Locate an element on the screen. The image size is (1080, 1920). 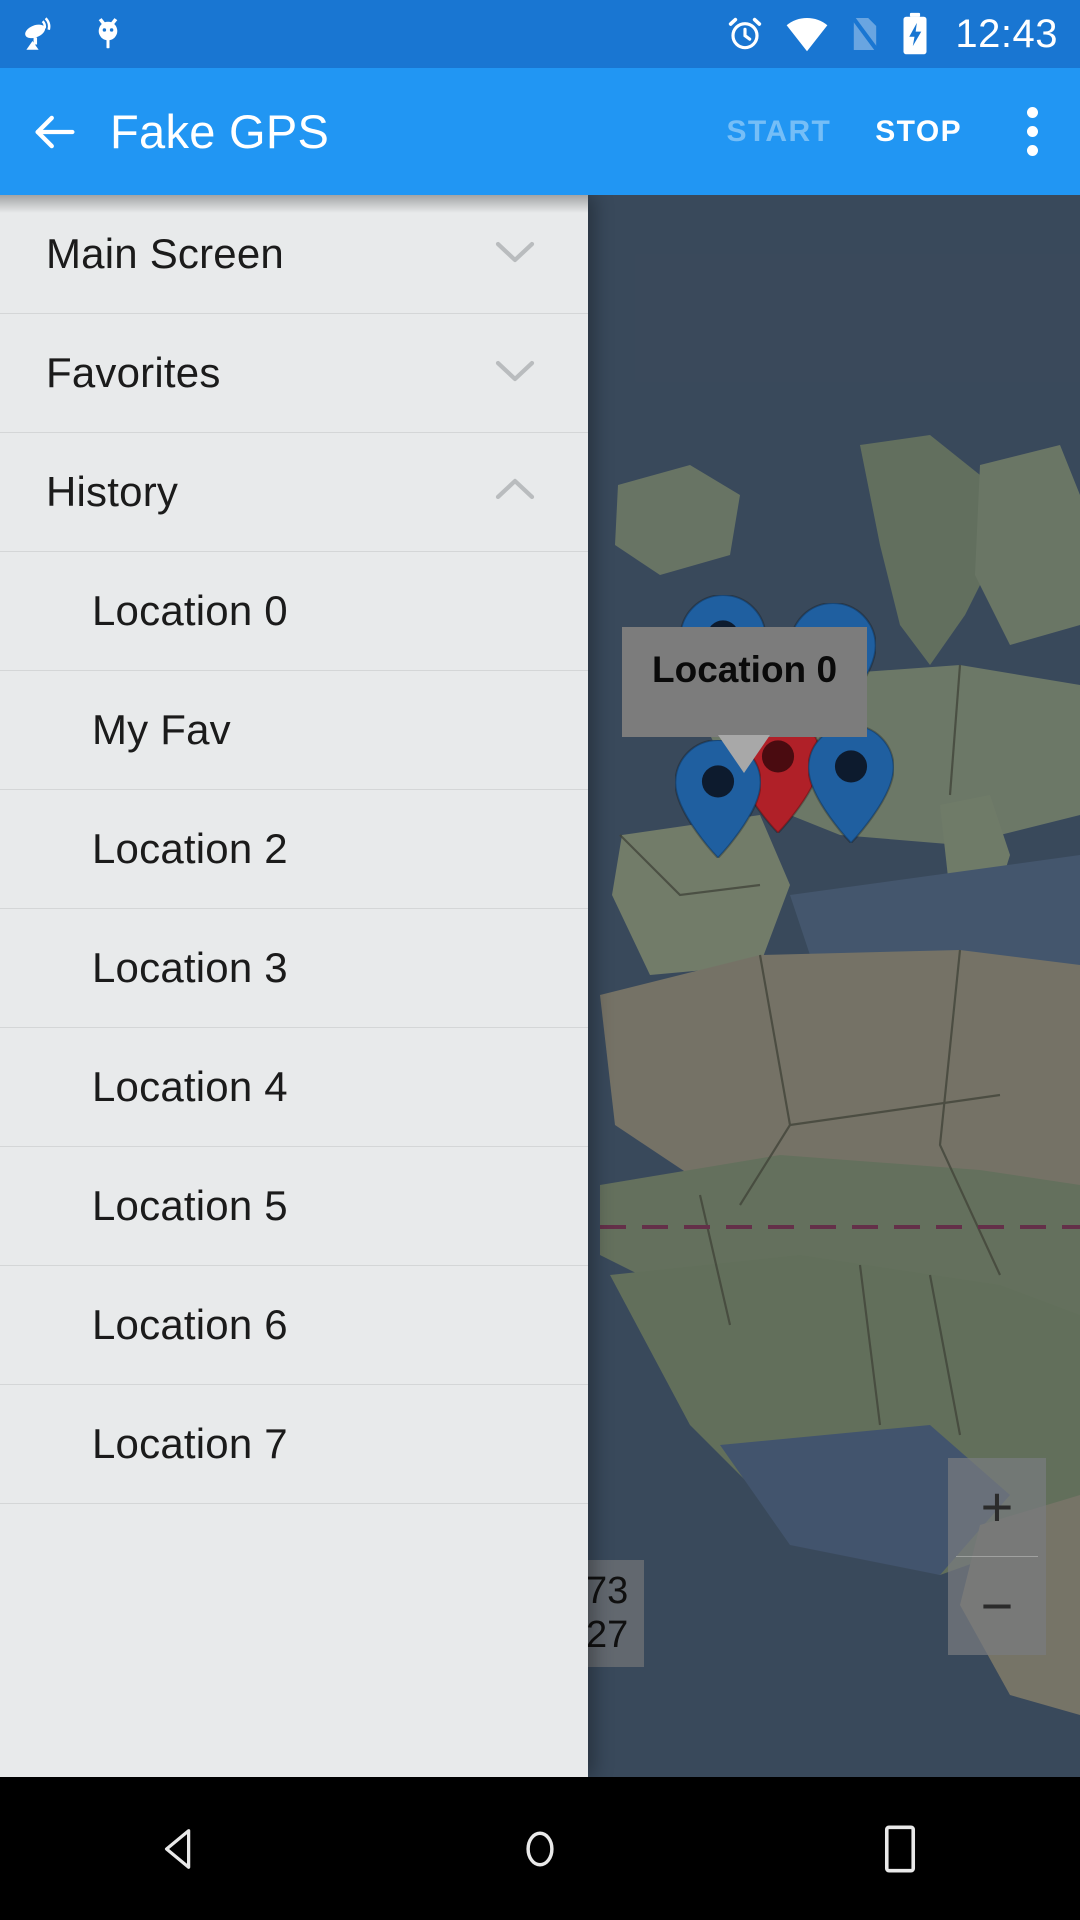
map-pin-icon is located at coordinates (851, 784).